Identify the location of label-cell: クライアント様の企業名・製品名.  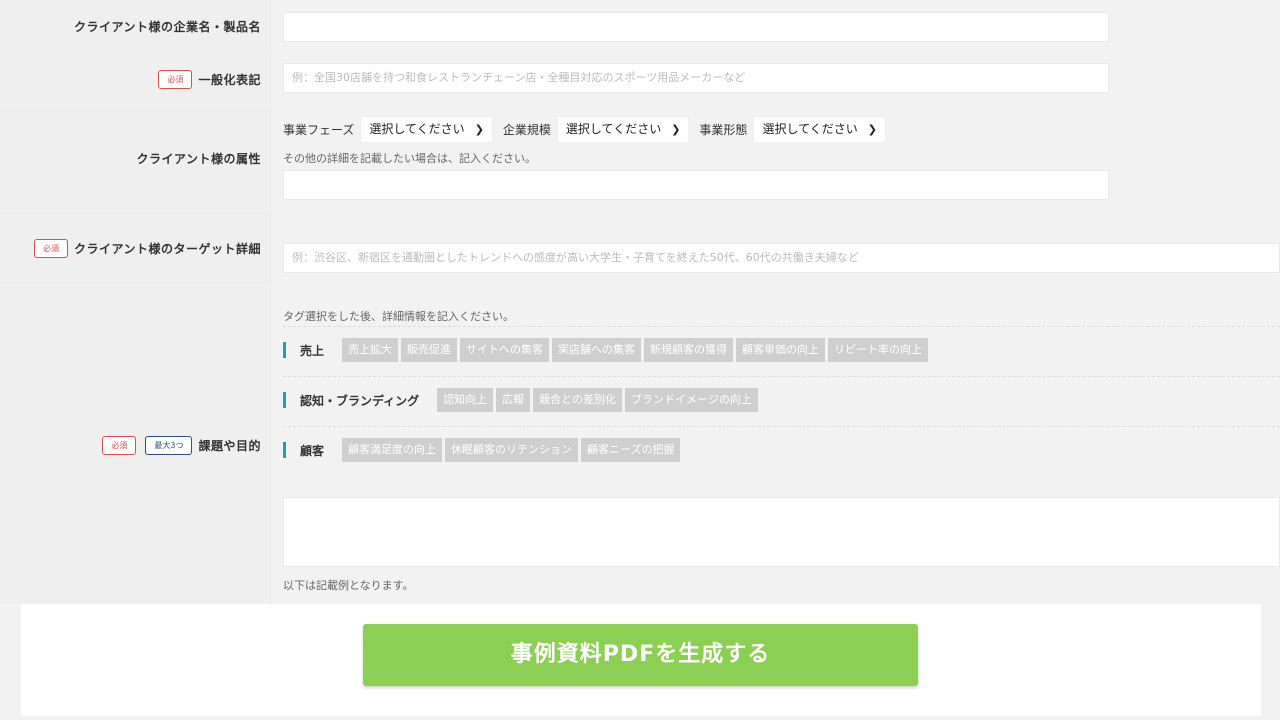
(135, 26).